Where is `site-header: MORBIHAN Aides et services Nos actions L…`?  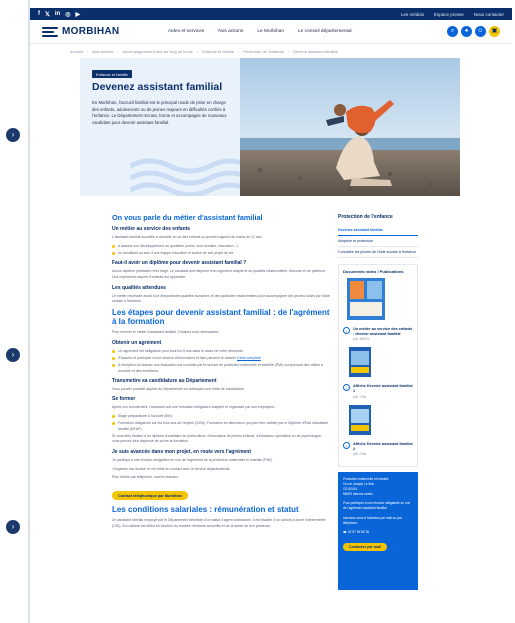
site-header: MORBIHAN Aides et services Nos actions L… is located at coordinates (271, 32).